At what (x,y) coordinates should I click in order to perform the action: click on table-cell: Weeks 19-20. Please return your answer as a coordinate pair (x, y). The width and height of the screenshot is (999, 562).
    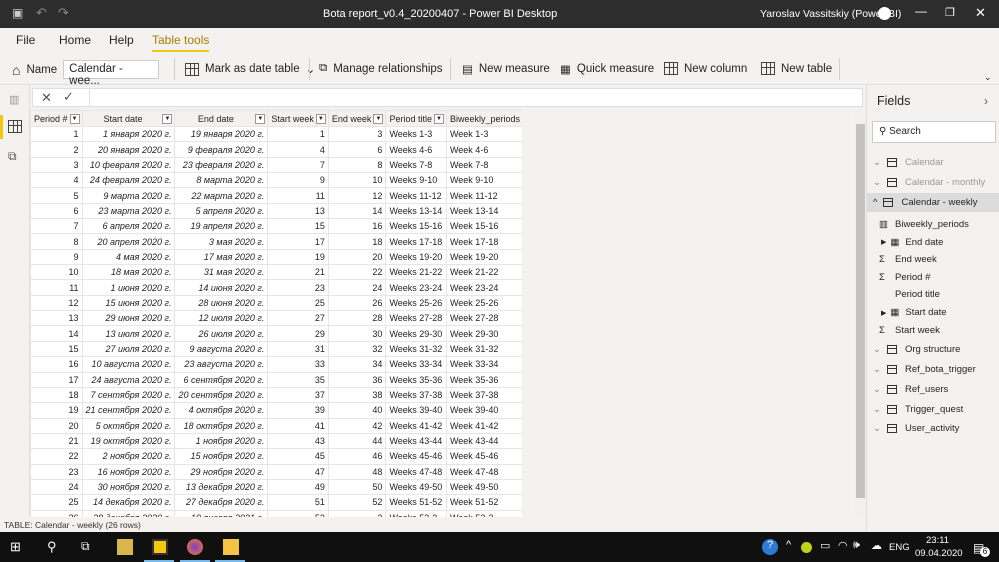
    Looking at the image, I should click on (416, 257).